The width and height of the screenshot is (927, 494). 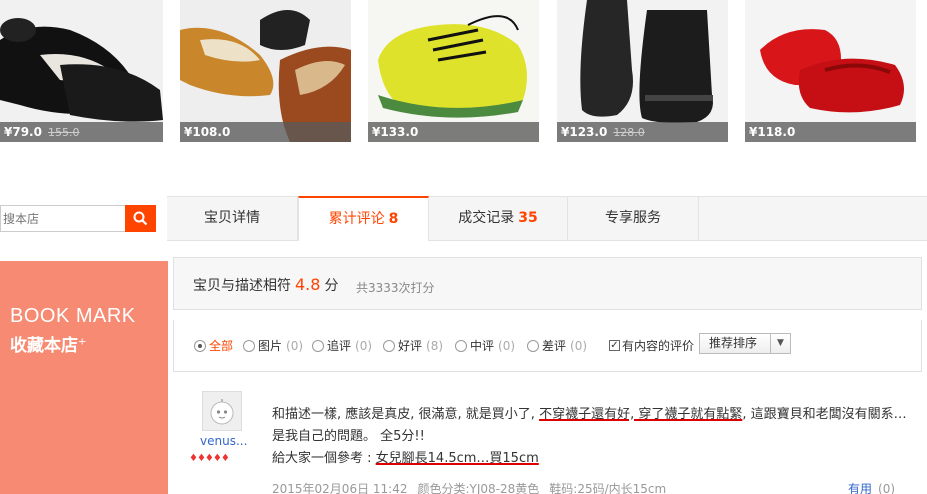 What do you see at coordinates (406, 414) in the screenshot?
I see `review-text: 和描述一樣, 應該是真皮, 很滿意, 就是買小了,` at bounding box center [406, 414].